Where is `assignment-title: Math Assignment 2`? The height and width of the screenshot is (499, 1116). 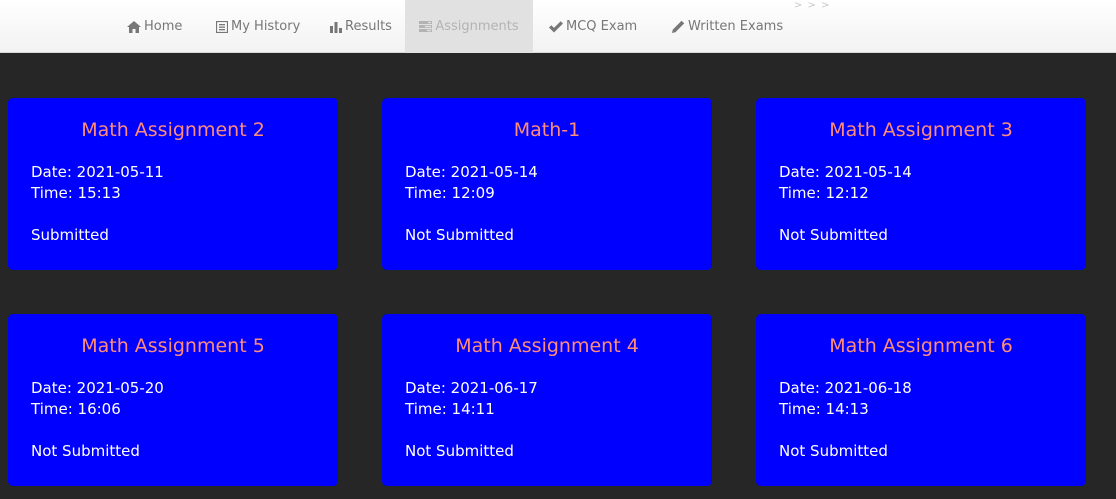 assignment-title: Math Assignment 2 is located at coordinates (173, 130).